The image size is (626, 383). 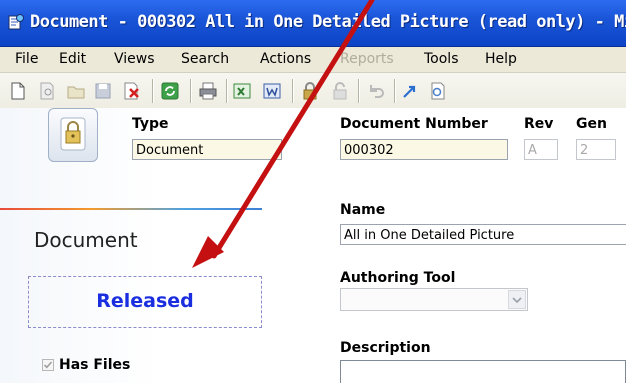 What do you see at coordinates (438, 91) in the screenshot?
I see `properties-icon` at bounding box center [438, 91].